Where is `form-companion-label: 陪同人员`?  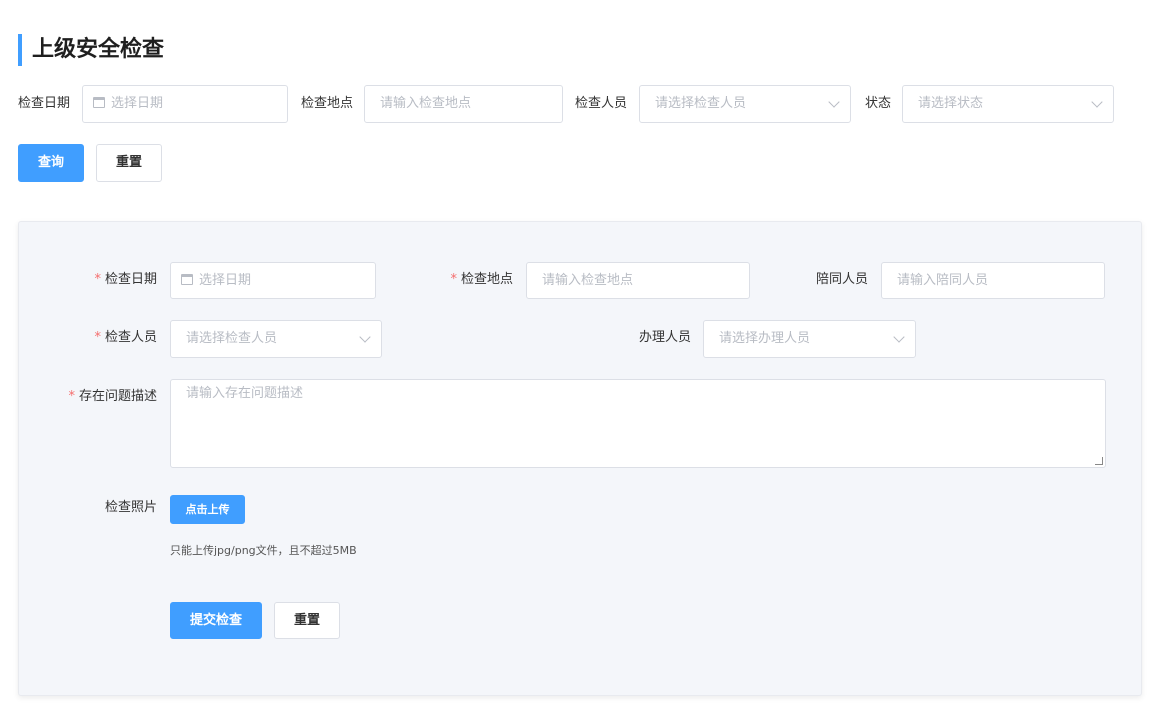
form-companion-label: 陪同人员 is located at coordinates (841, 279).